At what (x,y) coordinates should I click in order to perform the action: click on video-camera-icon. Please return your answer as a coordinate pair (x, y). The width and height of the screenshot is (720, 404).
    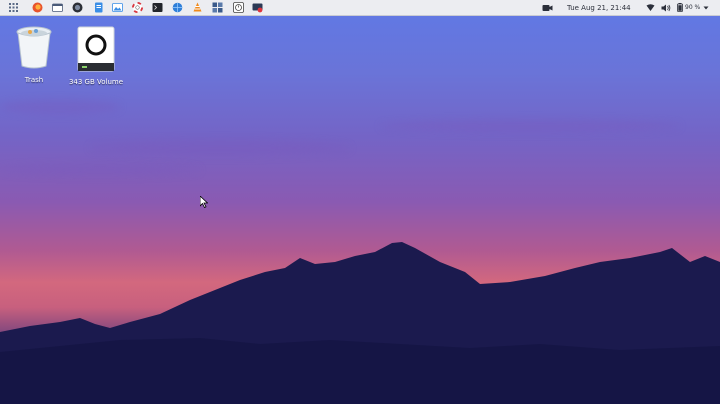
    Looking at the image, I should click on (547, 7).